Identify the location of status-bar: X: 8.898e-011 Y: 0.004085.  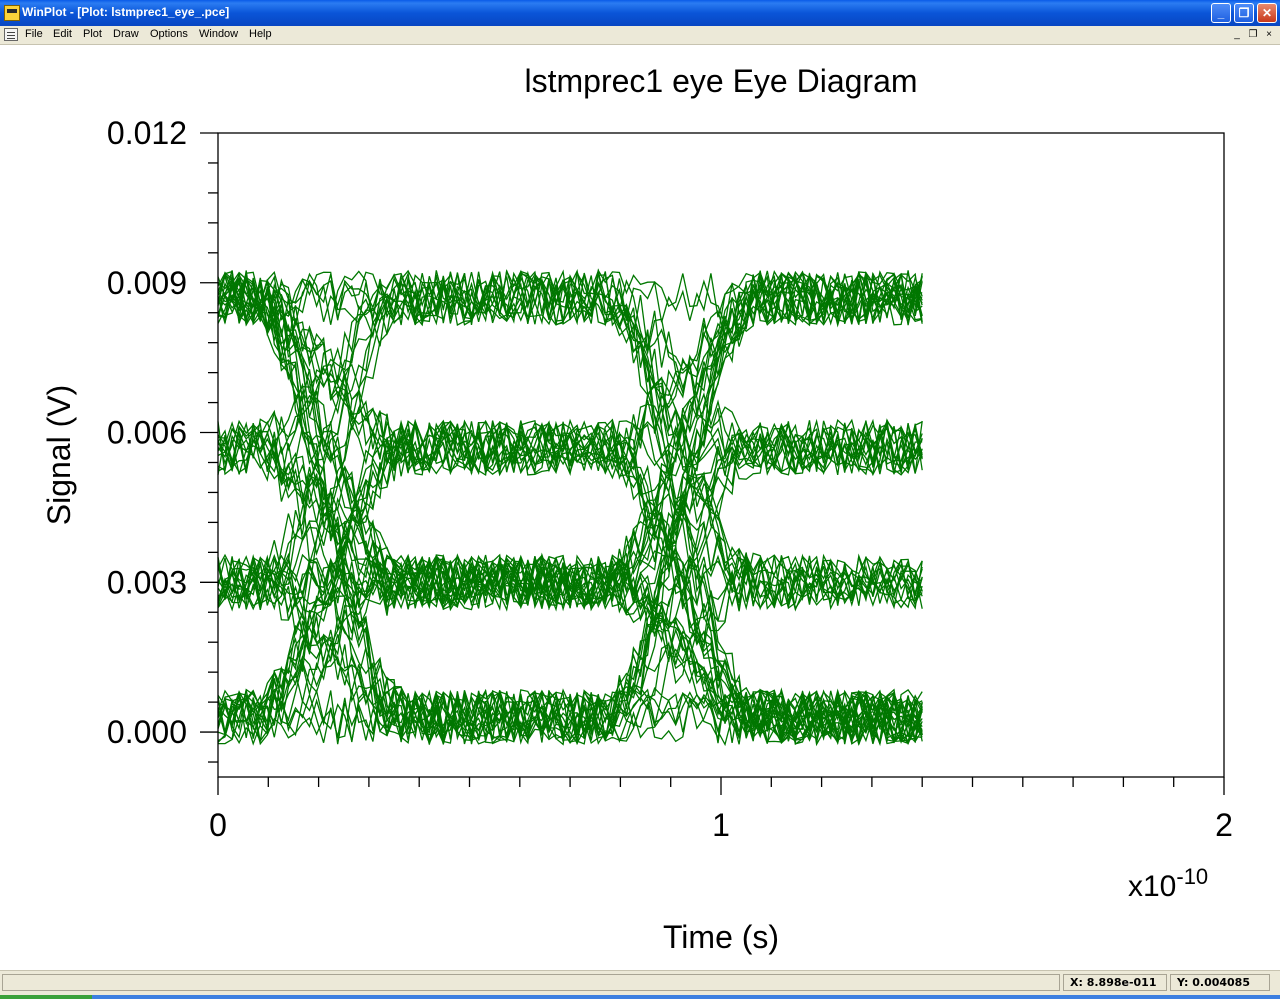
(640, 984).